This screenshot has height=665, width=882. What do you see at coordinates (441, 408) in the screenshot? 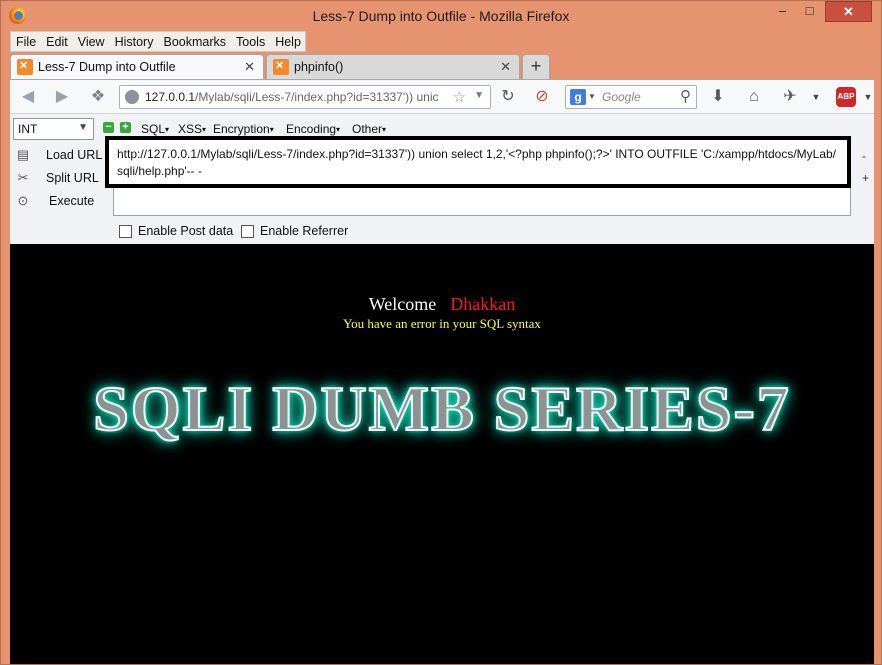
I see `series-banner: SQLI DUMB SERIES-7` at bounding box center [441, 408].